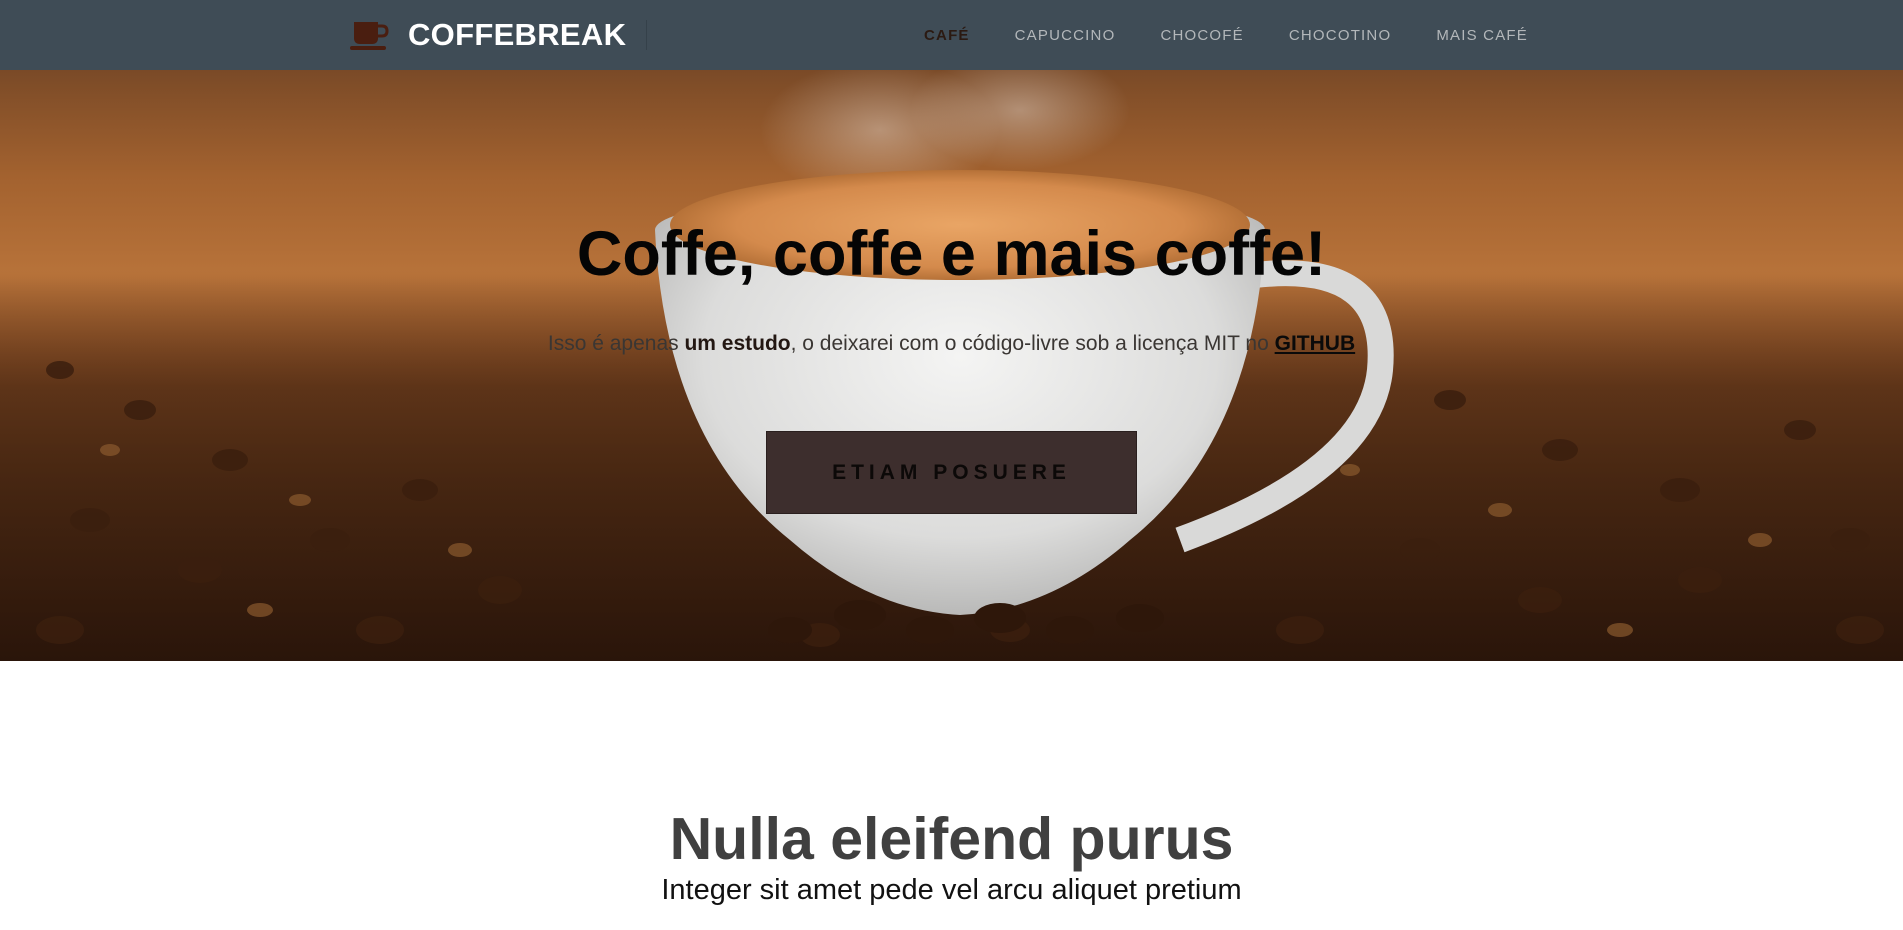  Describe the element at coordinates (646, 35) in the screenshot. I see `brand-divider` at that location.